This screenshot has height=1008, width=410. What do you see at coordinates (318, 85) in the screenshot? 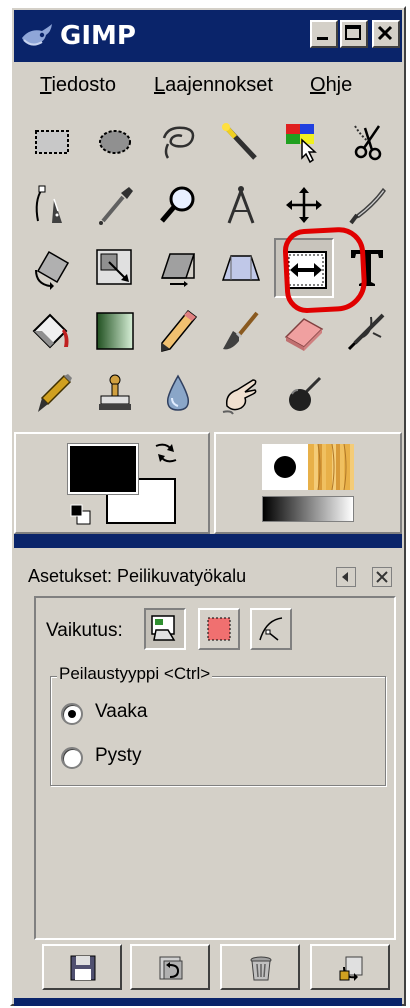
I see `menu-help-mnemonic: O` at bounding box center [318, 85].